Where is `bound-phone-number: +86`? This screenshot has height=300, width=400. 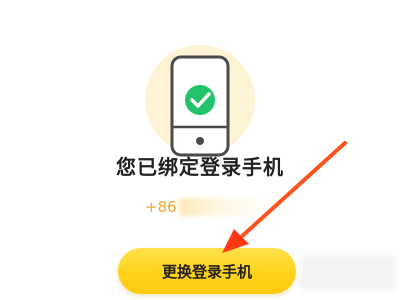
bound-phone-number: +86 is located at coordinates (208, 207).